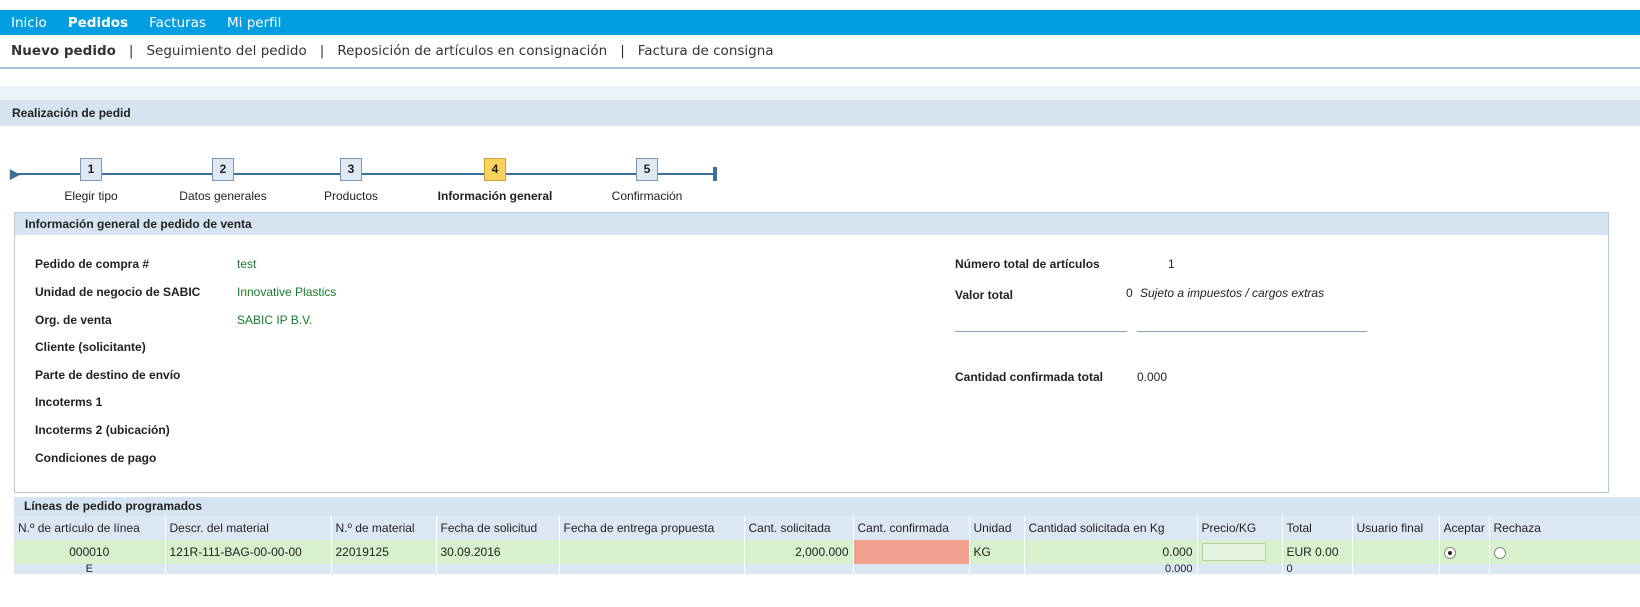  I want to click on step-5-label: Confirmación, so click(647, 196).